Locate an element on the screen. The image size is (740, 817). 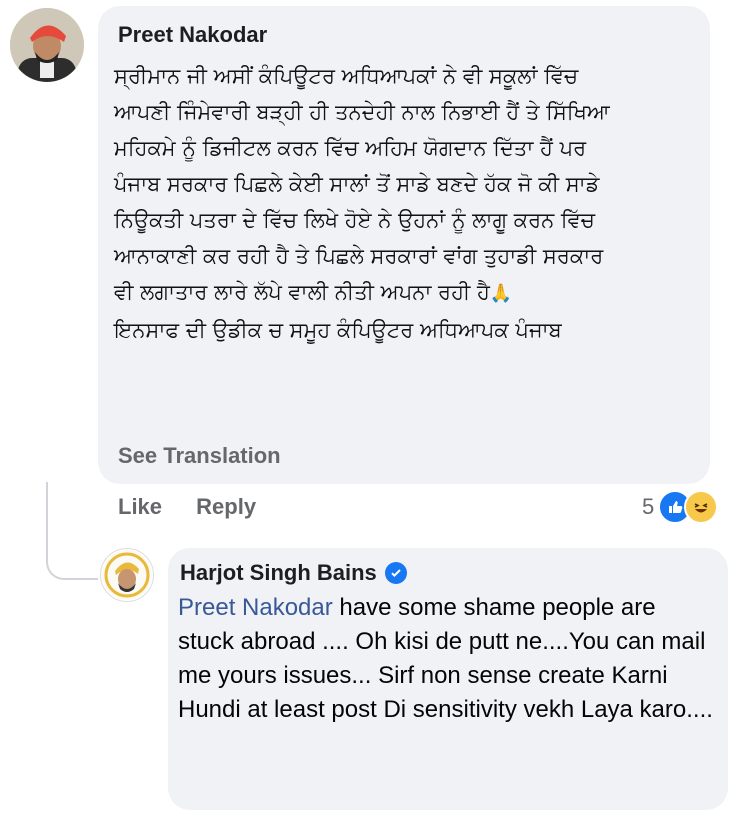
avatar-preet is located at coordinates (47, 45).